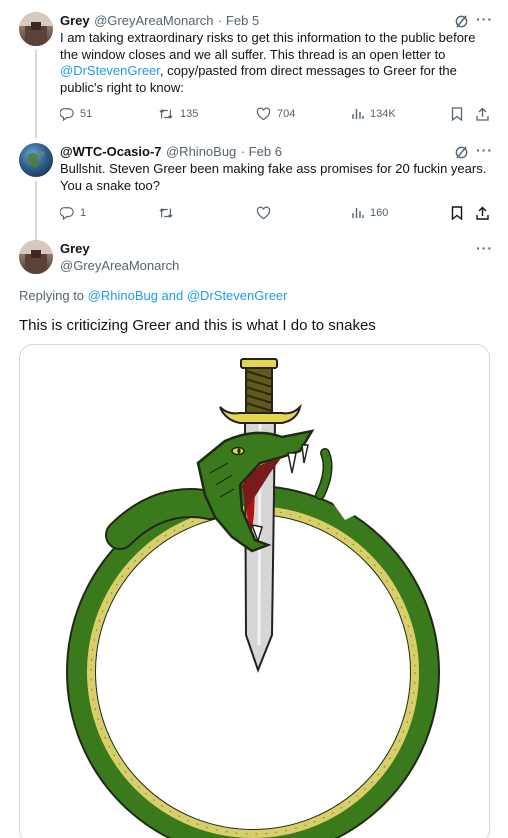 The width and height of the screenshot is (508, 838). What do you see at coordinates (379, 212) in the screenshot?
I see `views-count: 160` at bounding box center [379, 212].